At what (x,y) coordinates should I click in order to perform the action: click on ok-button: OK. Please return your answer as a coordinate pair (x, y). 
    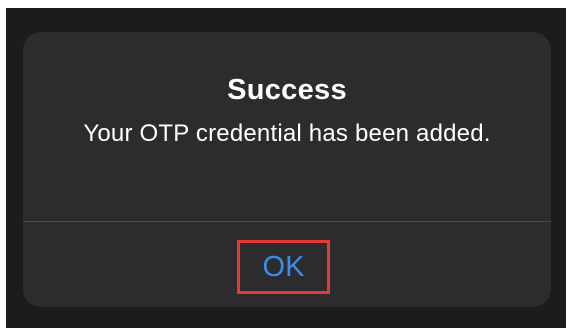
    Looking at the image, I should click on (283, 267).